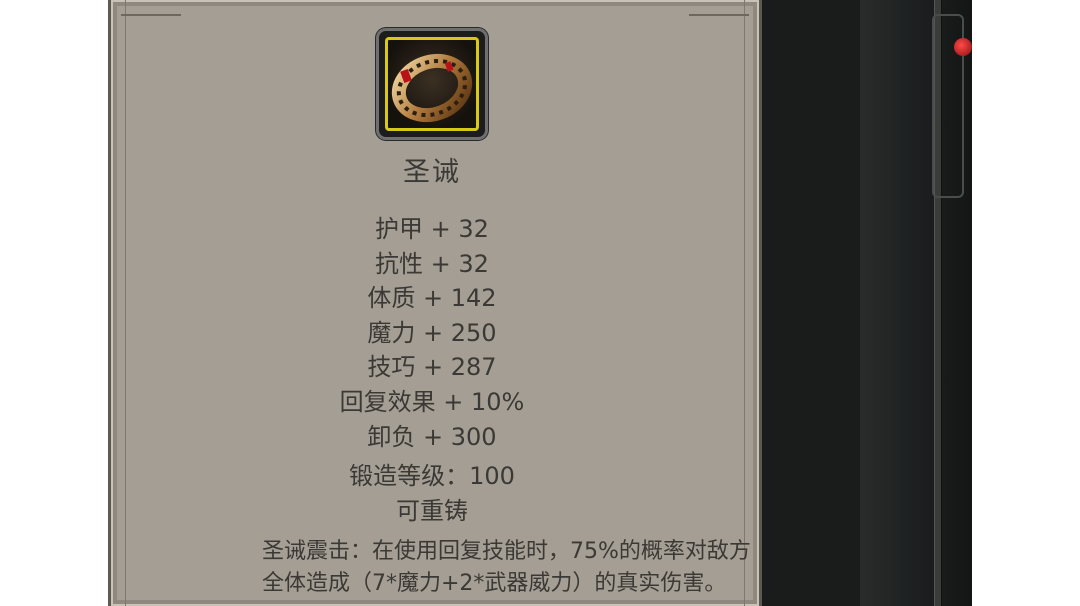 Image resolution: width=1080 pixels, height=606 pixels. What do you see at coordinates (432, 367) in the screenshot?
I see `stat-line: 技巧 + 287` at bounding box center [432, 367].